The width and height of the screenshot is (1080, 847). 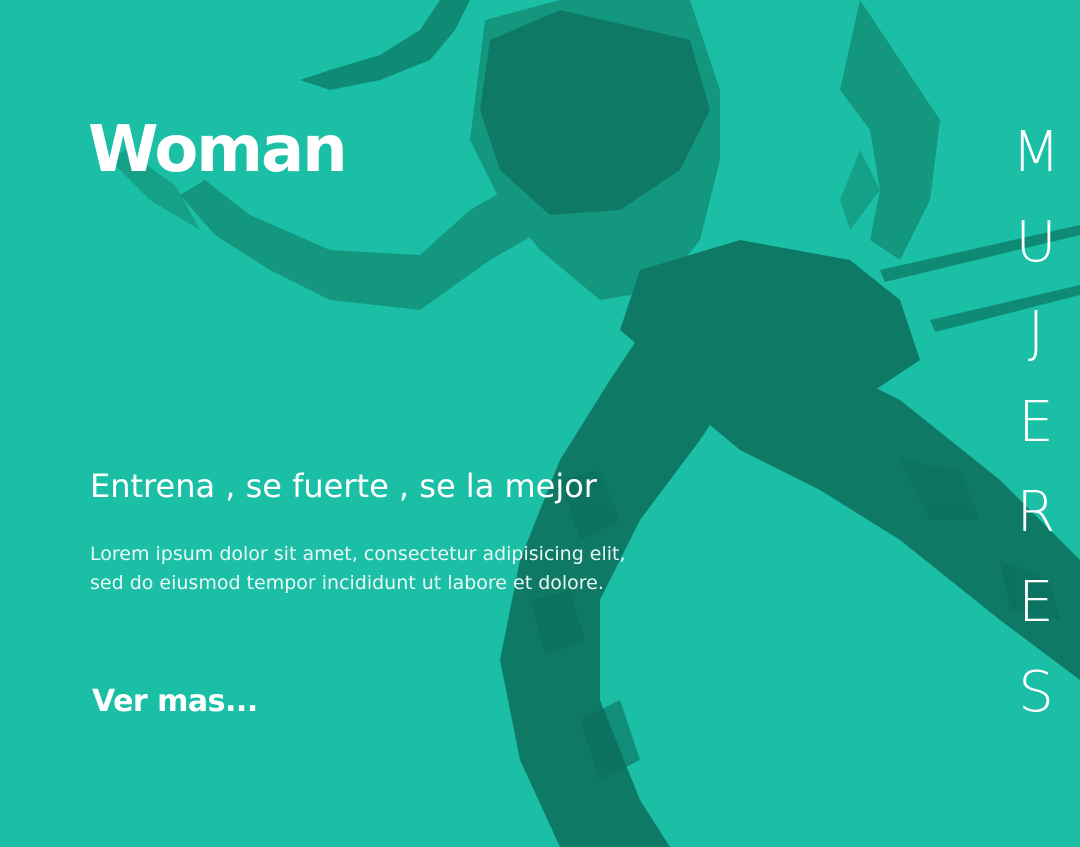 I want to click on hero-title: Woman, so click(x=218, y=150).